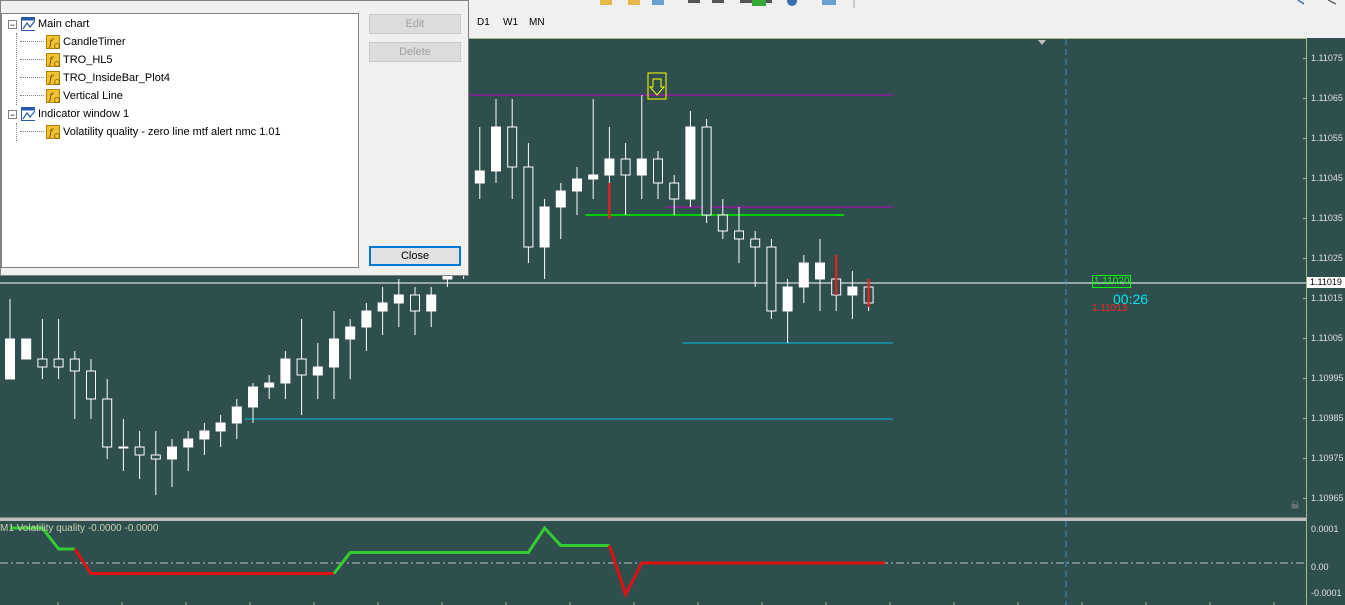 This screenshot has height=605, width=1345. I want to click on indicator-subwindow: M1 Volatility quality -0.0000 -0.0000, so click(653, 563).